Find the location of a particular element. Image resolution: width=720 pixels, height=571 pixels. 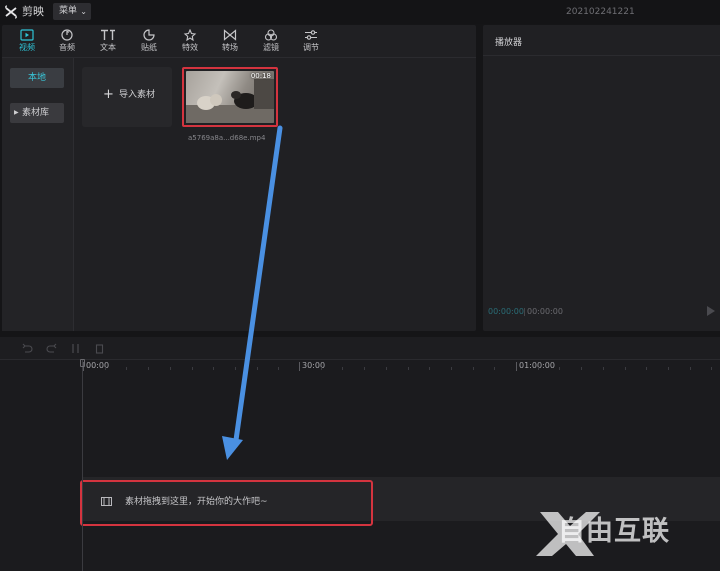

adjust-icon is located at coordinates (311, 35).